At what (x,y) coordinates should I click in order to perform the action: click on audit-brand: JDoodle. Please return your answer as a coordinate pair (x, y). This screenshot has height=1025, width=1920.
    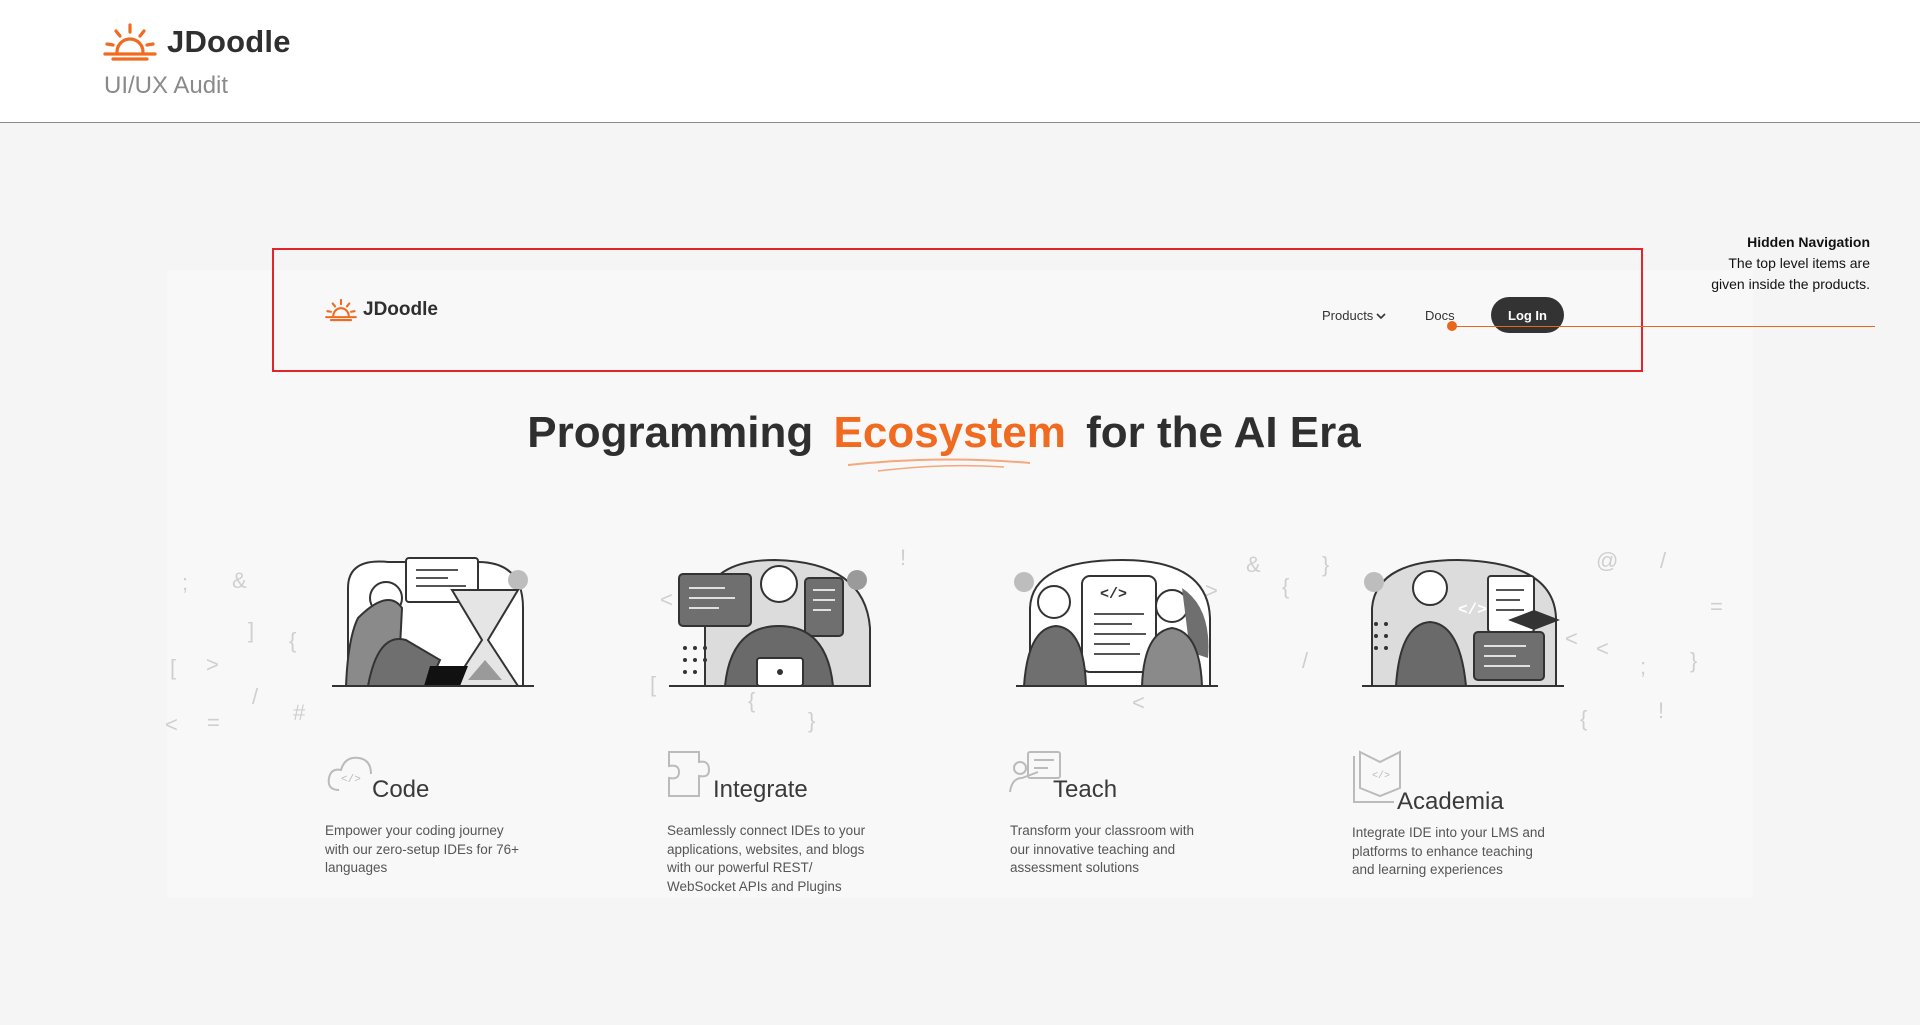
    Looking at the image, I should click on (197, 42).